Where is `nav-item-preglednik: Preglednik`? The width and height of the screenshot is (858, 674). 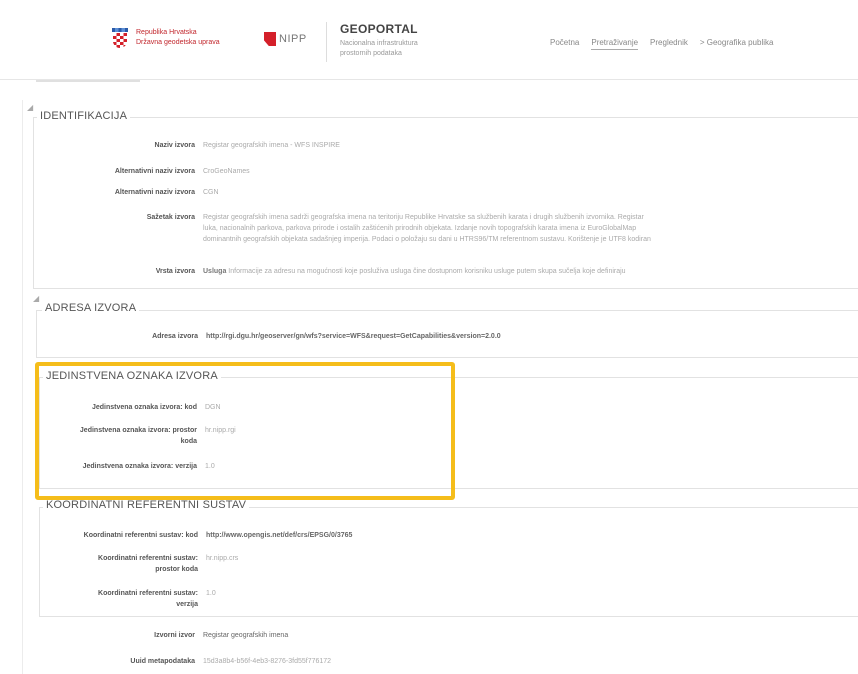
nav-item-preglednik: Preglednik is located at coordinates (669, 44).